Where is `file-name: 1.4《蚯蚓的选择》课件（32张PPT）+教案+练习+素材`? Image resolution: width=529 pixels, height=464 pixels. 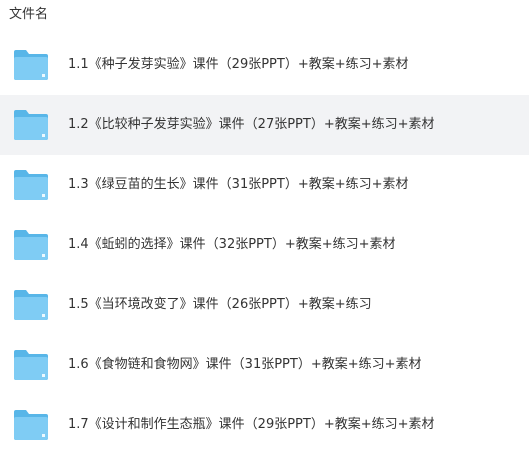
file-name: 1.4《蚯蚓的选择》课件（32张PPT）+教案+练习+素材 is located at coordinates (232, 244).